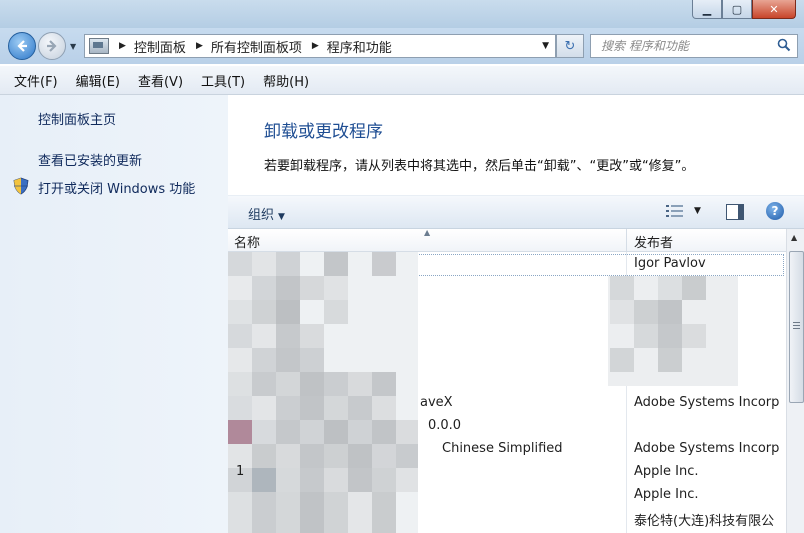 The image size is (804, 533). What do you see at coordinates (359, 46) in the screenshot?
I see `breadcrumb-programs: 程序和功能` at bounding box center [359, 46].